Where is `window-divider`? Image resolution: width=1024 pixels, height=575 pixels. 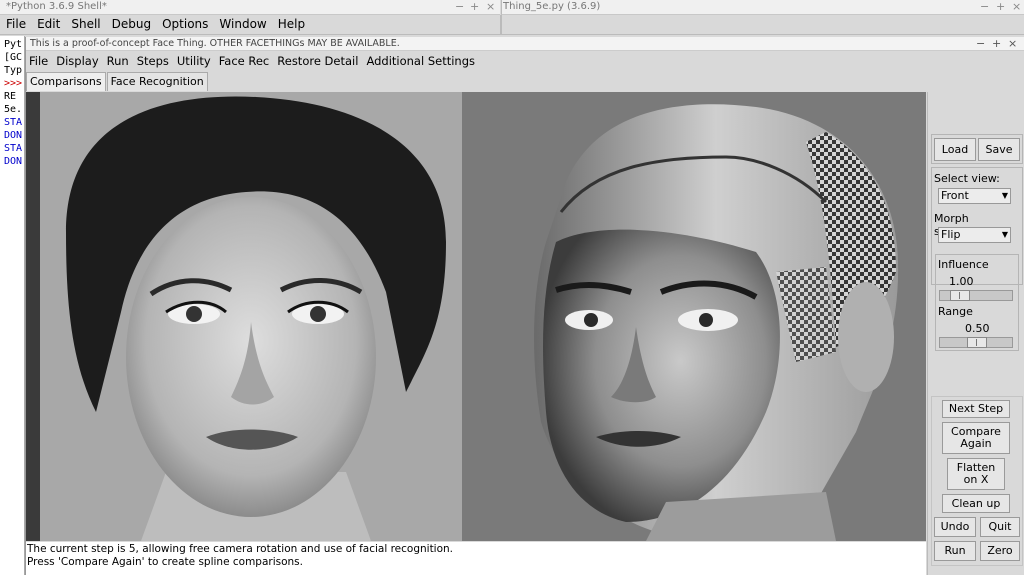
window-divider is located at coordinates (501, 25).